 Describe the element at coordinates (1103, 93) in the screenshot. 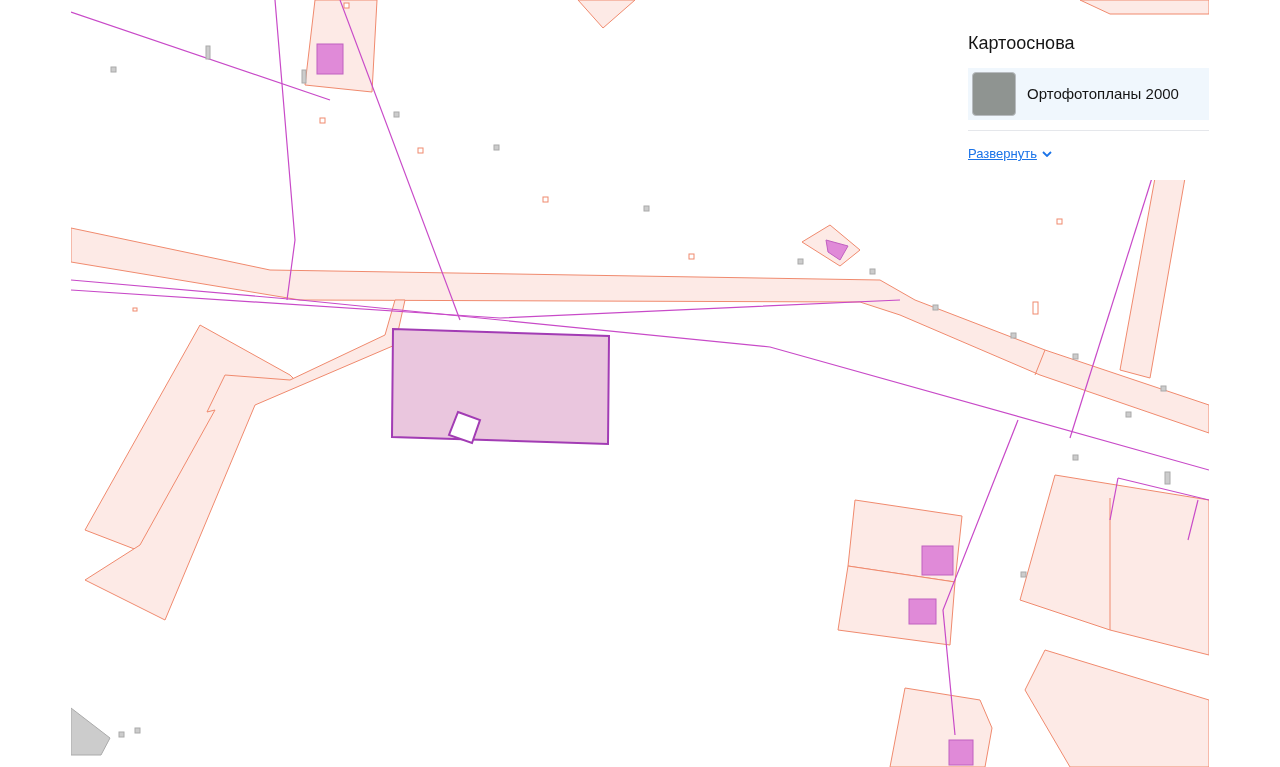

I see `layer-label: Ортофотопланы 2000` at that location.